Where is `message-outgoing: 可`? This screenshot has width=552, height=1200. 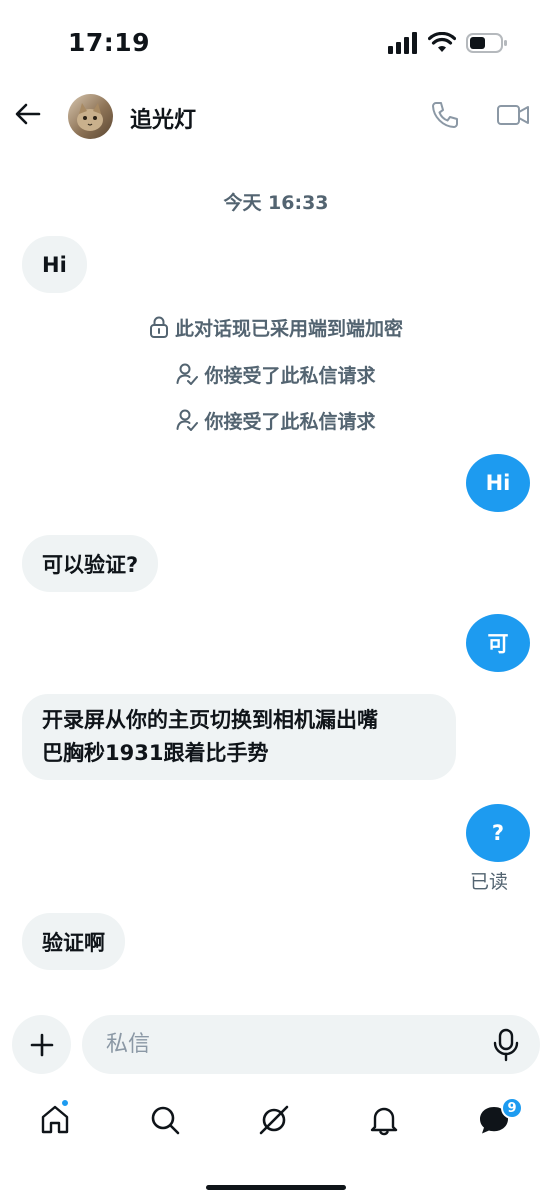
message-outgoing: 可 is located at coordinates (498, 643).